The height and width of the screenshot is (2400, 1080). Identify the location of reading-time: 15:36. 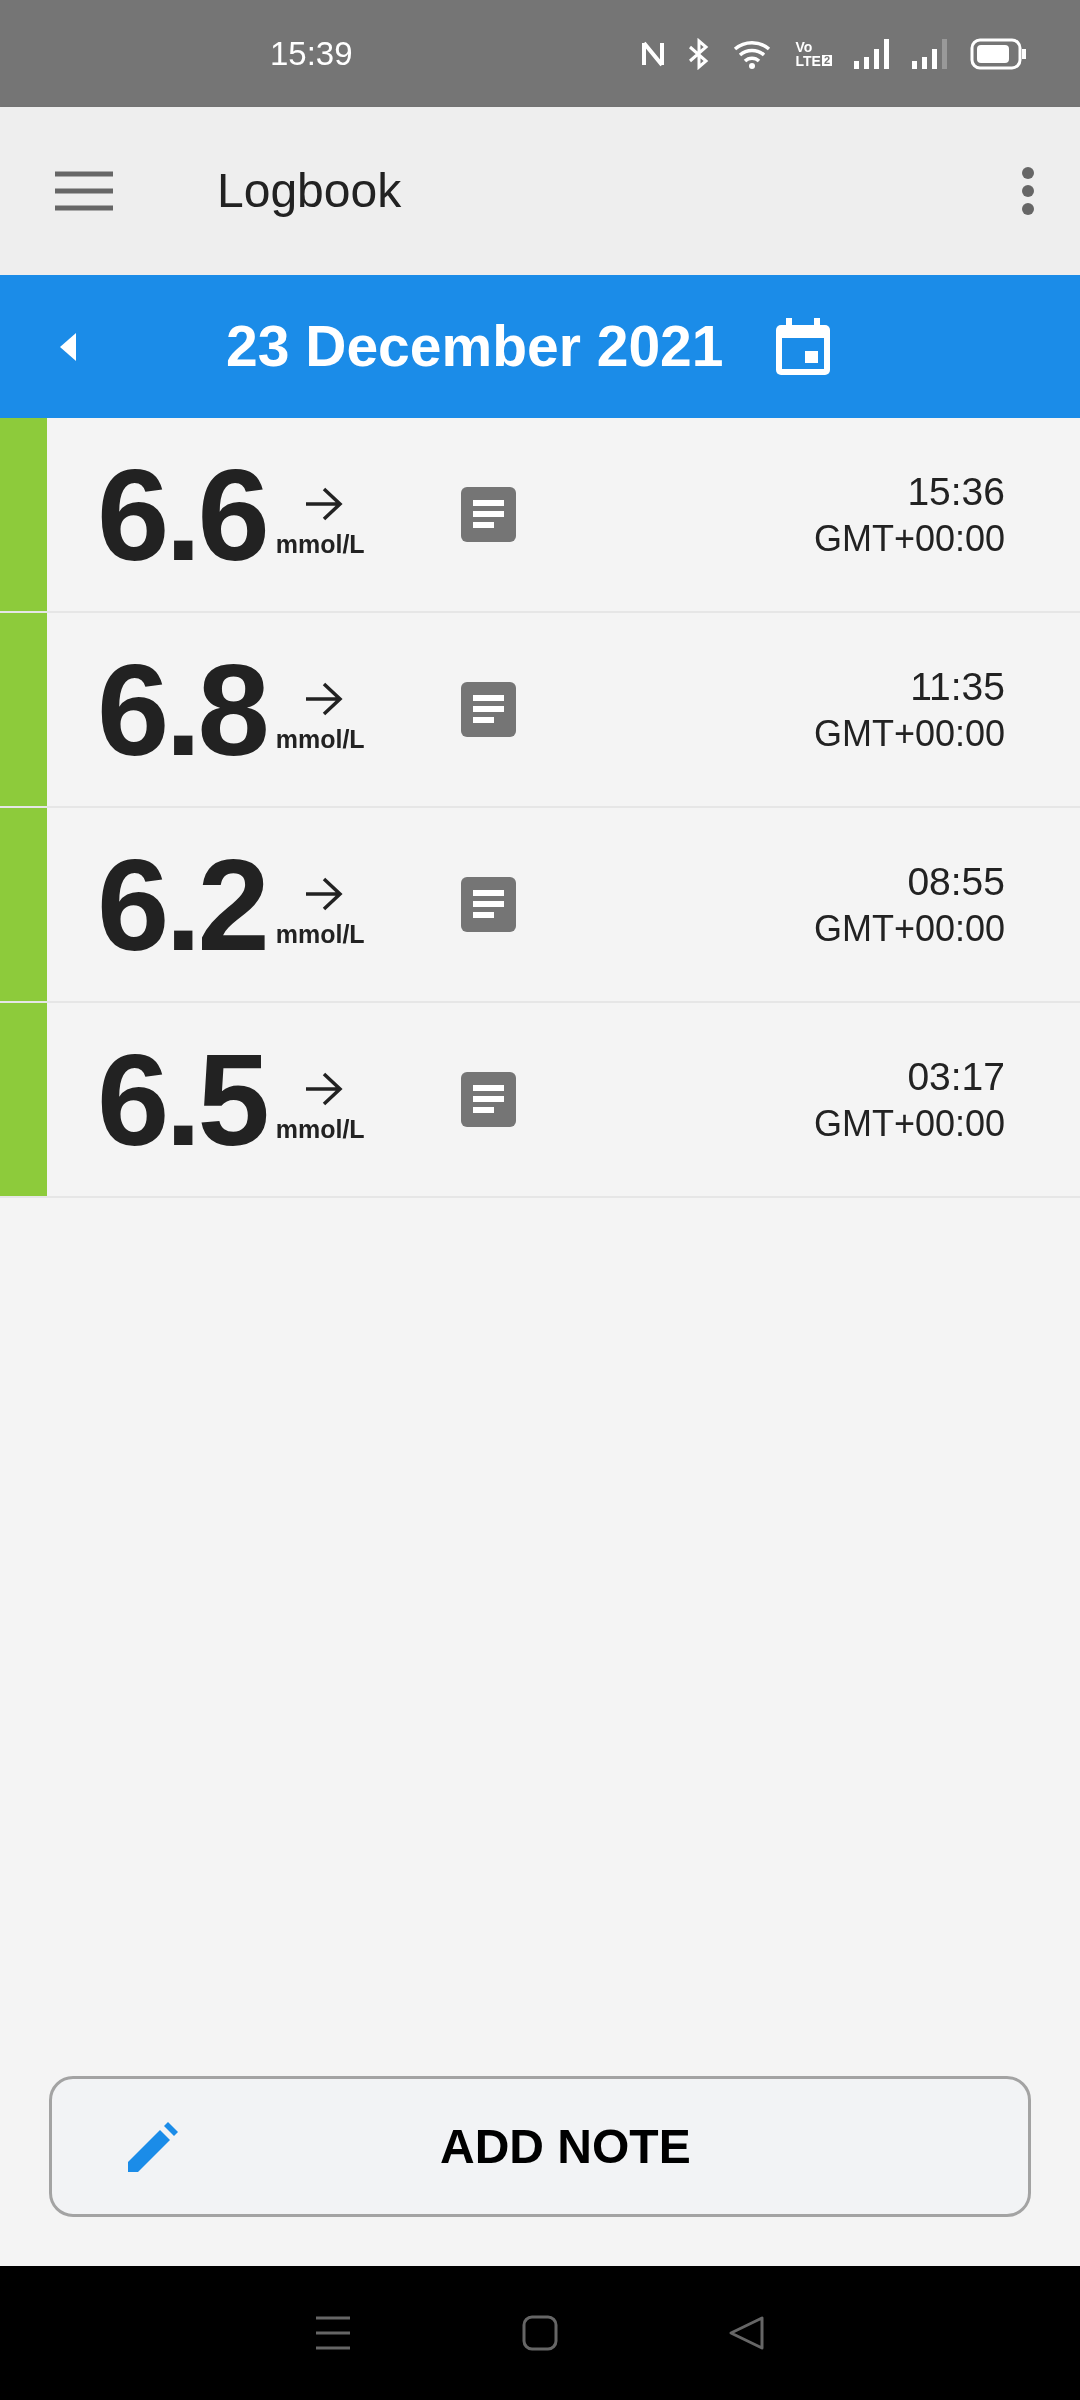
(956, 491).